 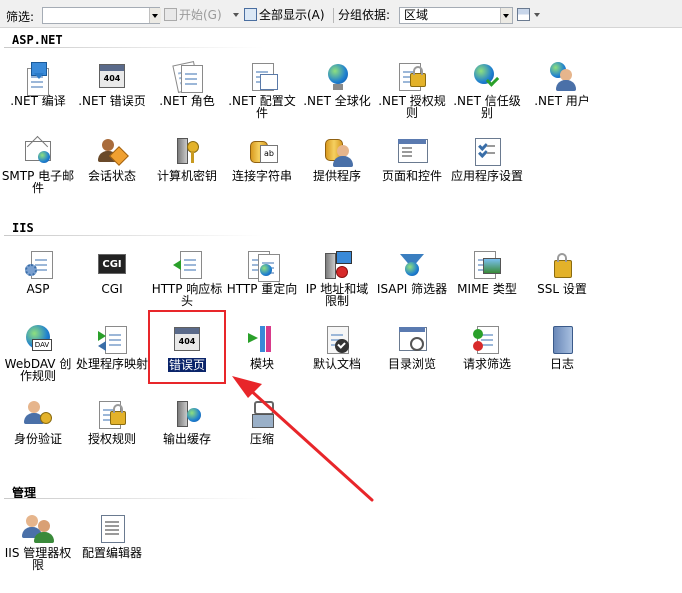 What do you see at coordinates (112, 339) in the screenshot?
I see `handler-mappings-icon` at bounding box center [112, 339].